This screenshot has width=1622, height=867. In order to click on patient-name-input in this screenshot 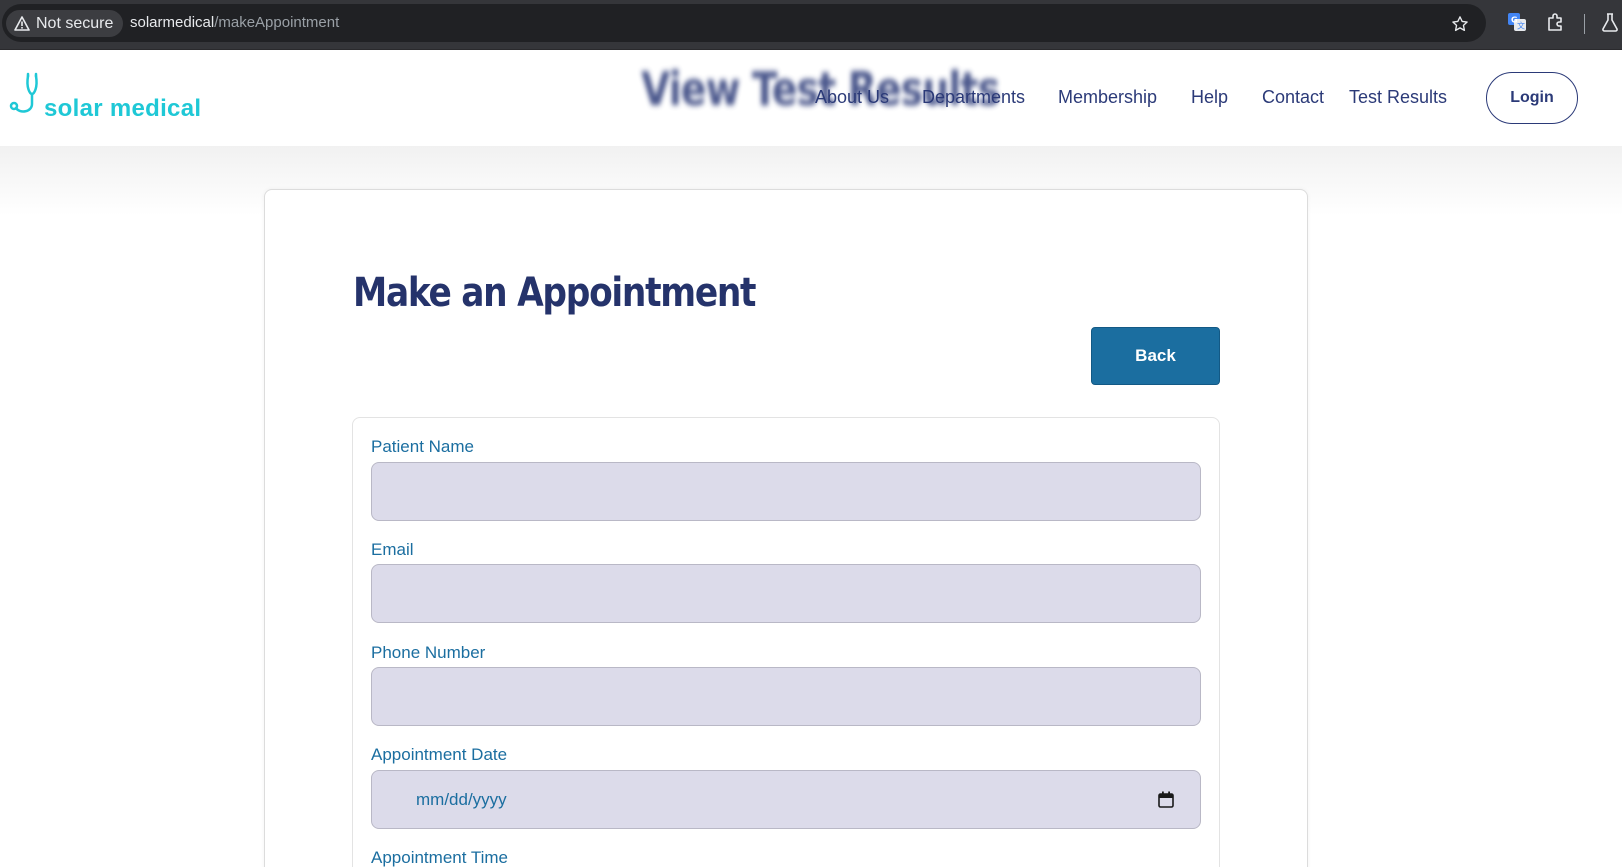, I will do `click(786, 491)`.